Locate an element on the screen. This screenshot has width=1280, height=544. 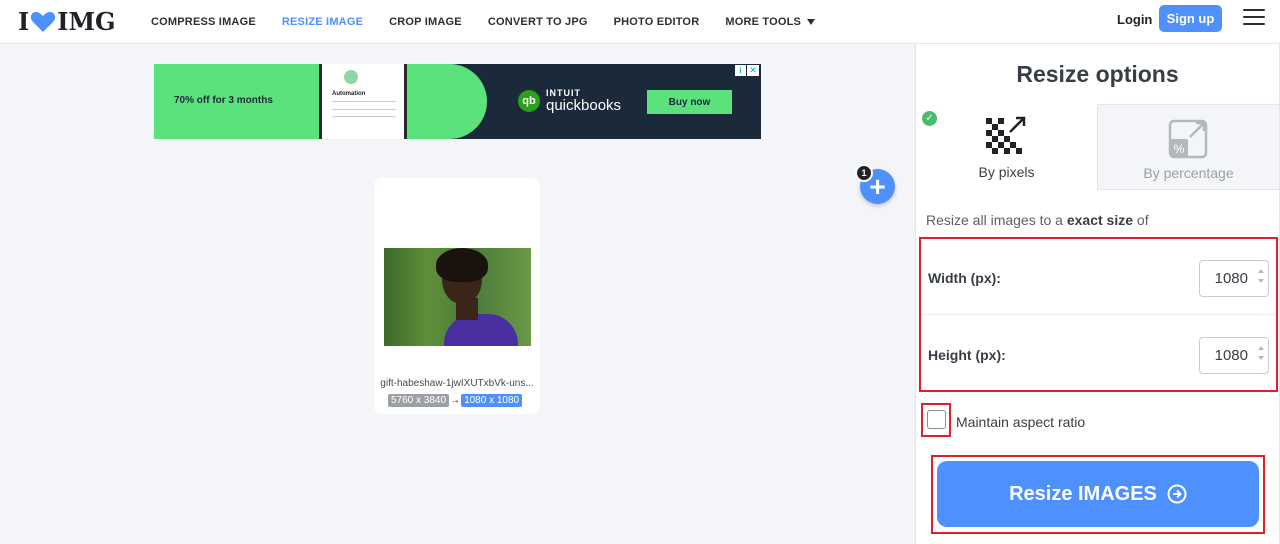
tab-by-percentage-label: By percentage is located at coordinates (1188, 173).